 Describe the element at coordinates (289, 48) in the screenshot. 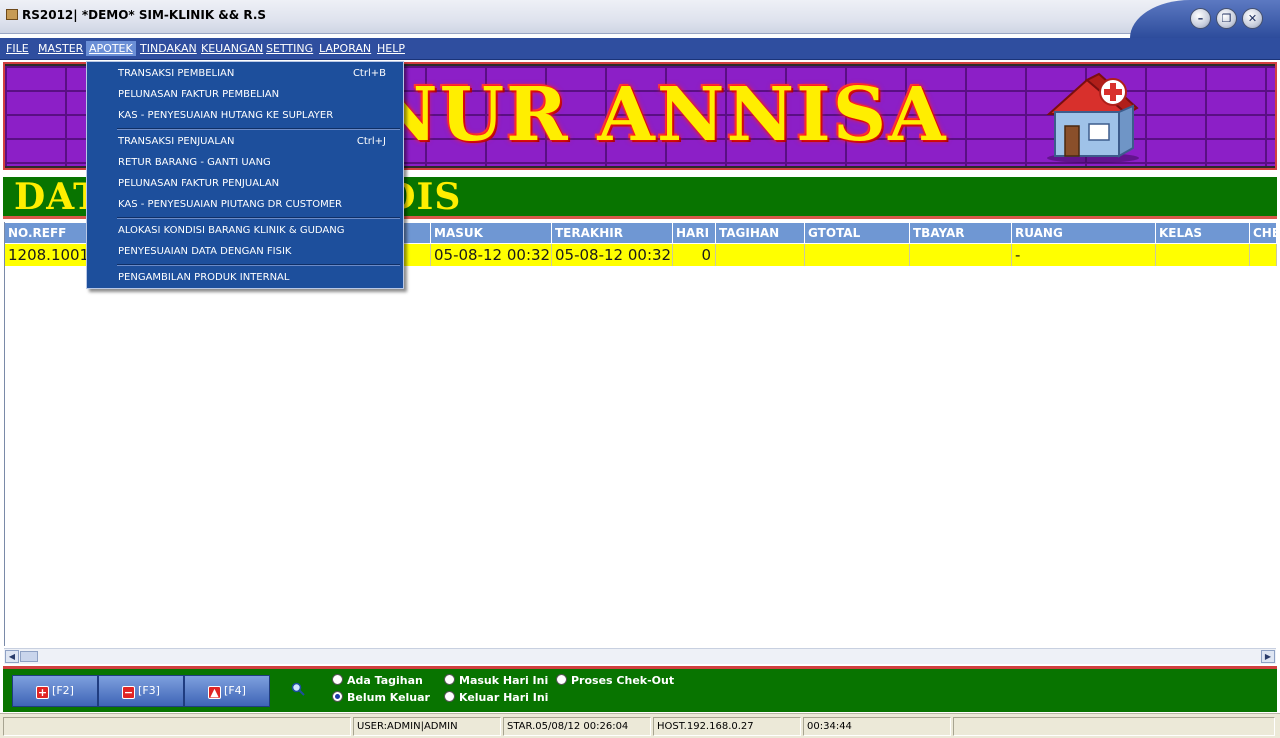

I see `menu-setting: SETTING` at that location.